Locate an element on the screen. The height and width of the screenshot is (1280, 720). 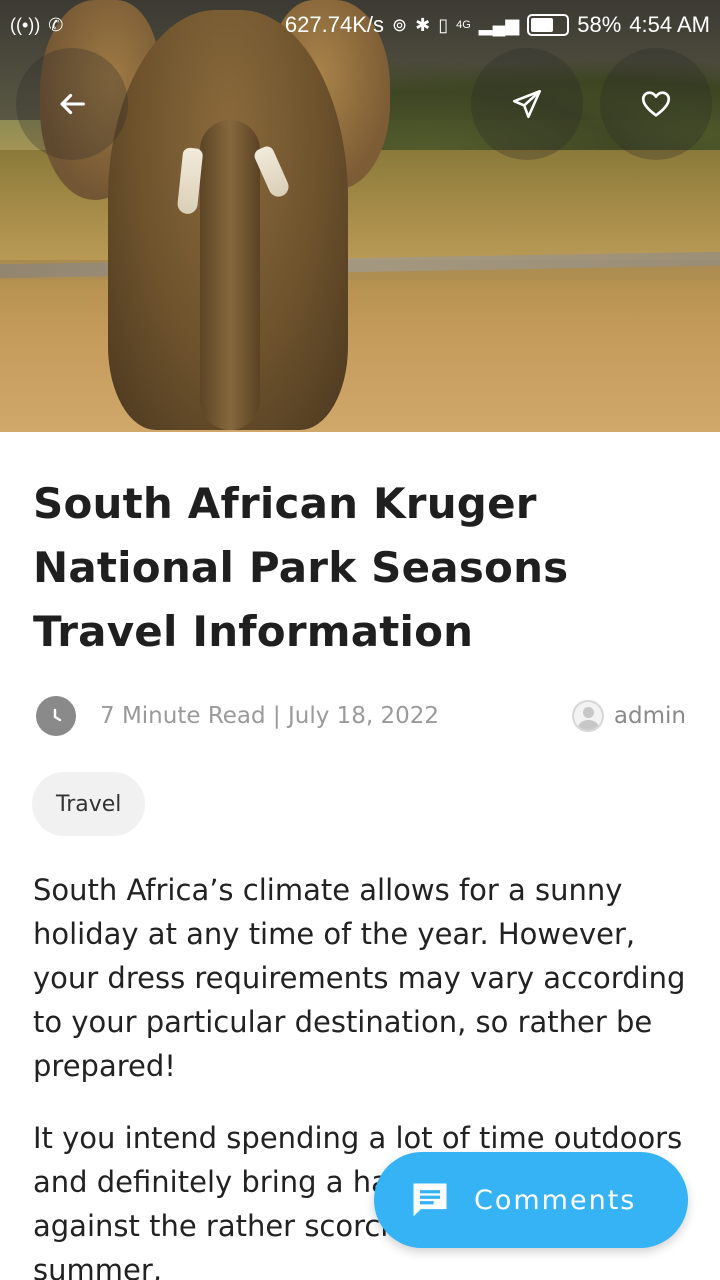
comments-button: Comments is located at coordinates (531, 1200).